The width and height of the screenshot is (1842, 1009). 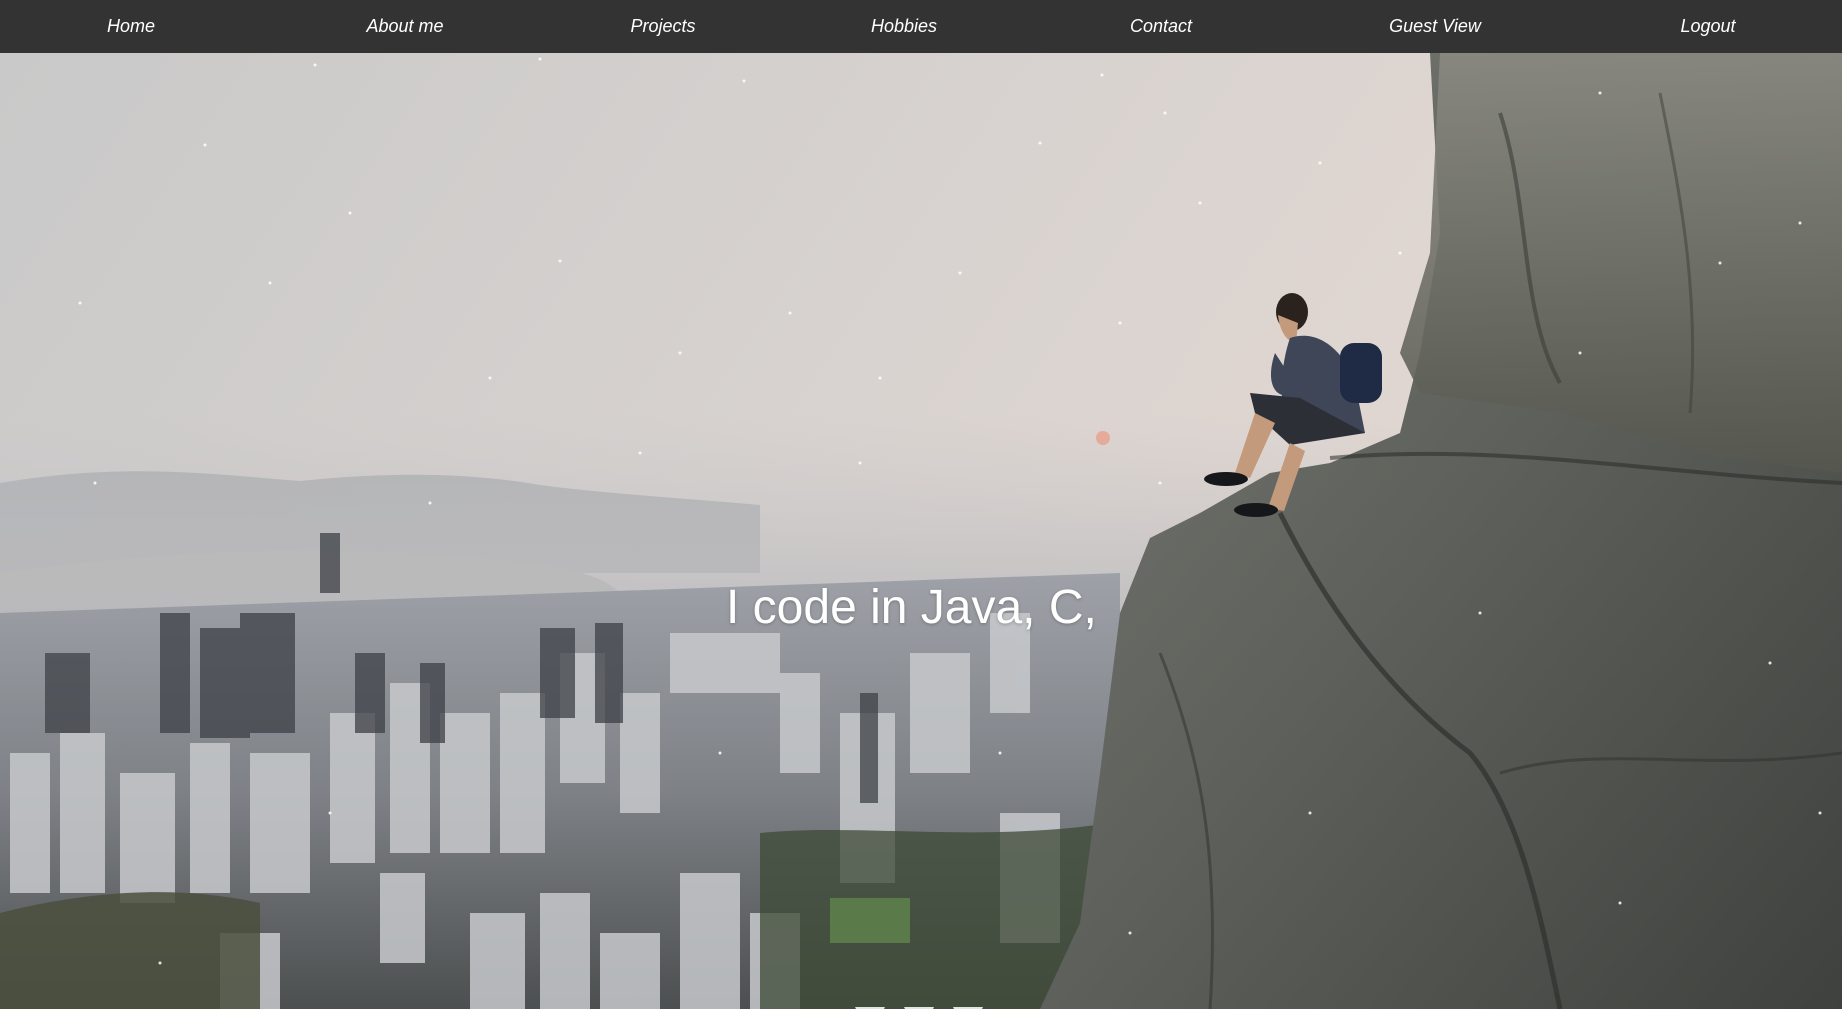 What do you see at coordinates (404, 26) in the screenshot?
I see `nav-about-me: About me` at bounding box center [404, 26].